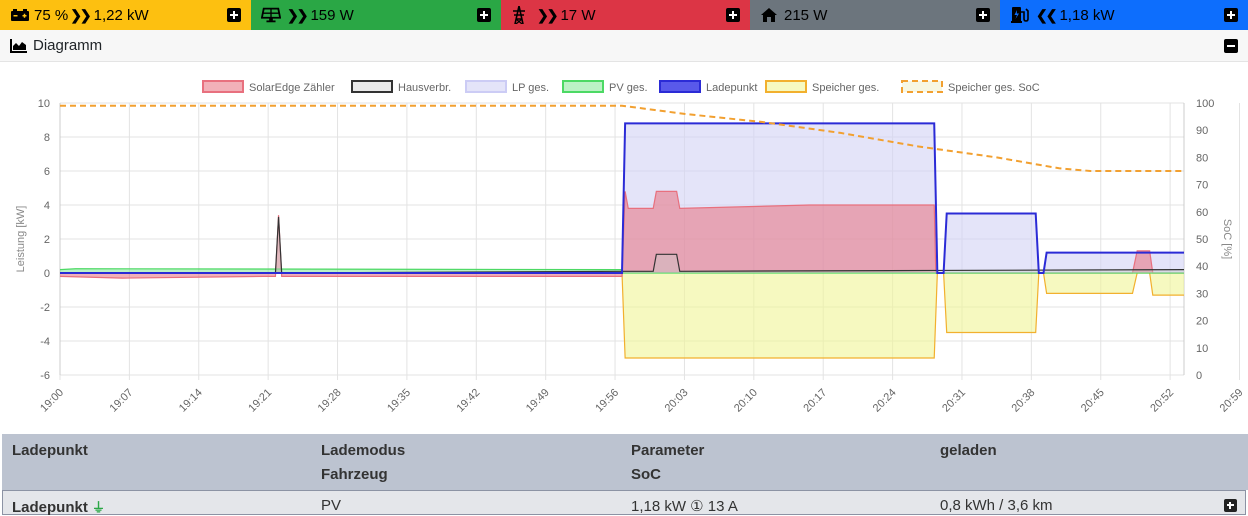  Describe the element at coordinates (607, 401) in the screenshot. I see `x-tick-label: 19:56` at that location.